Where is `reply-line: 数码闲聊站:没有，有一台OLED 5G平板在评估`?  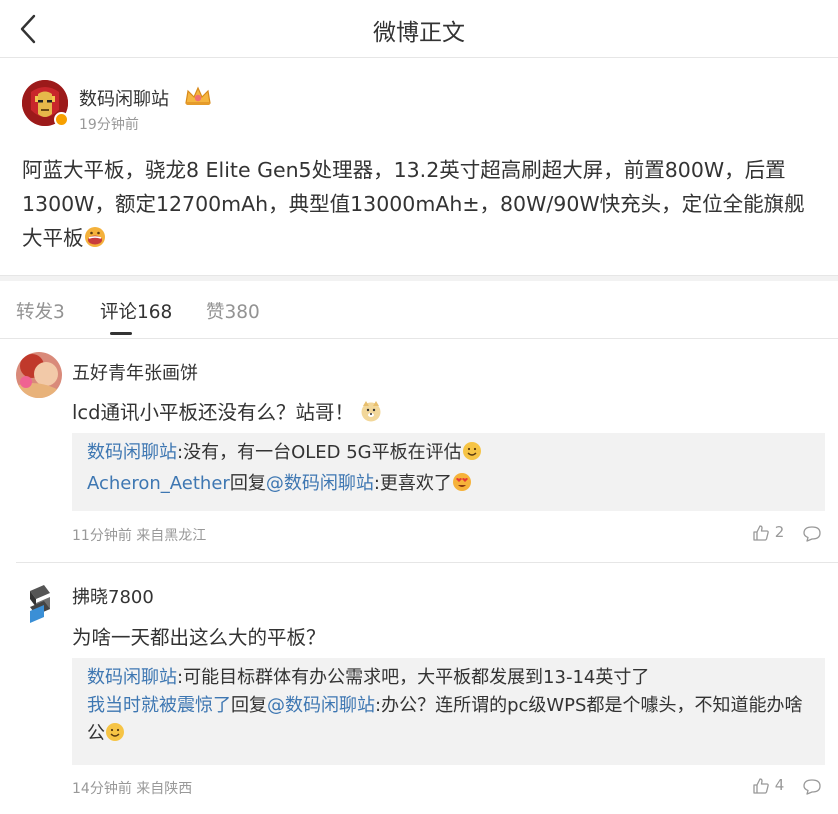 reply-line: 数码闲聊站:没有，有一台OLED 5G平板在评估 is located at coordinates (448, 454).